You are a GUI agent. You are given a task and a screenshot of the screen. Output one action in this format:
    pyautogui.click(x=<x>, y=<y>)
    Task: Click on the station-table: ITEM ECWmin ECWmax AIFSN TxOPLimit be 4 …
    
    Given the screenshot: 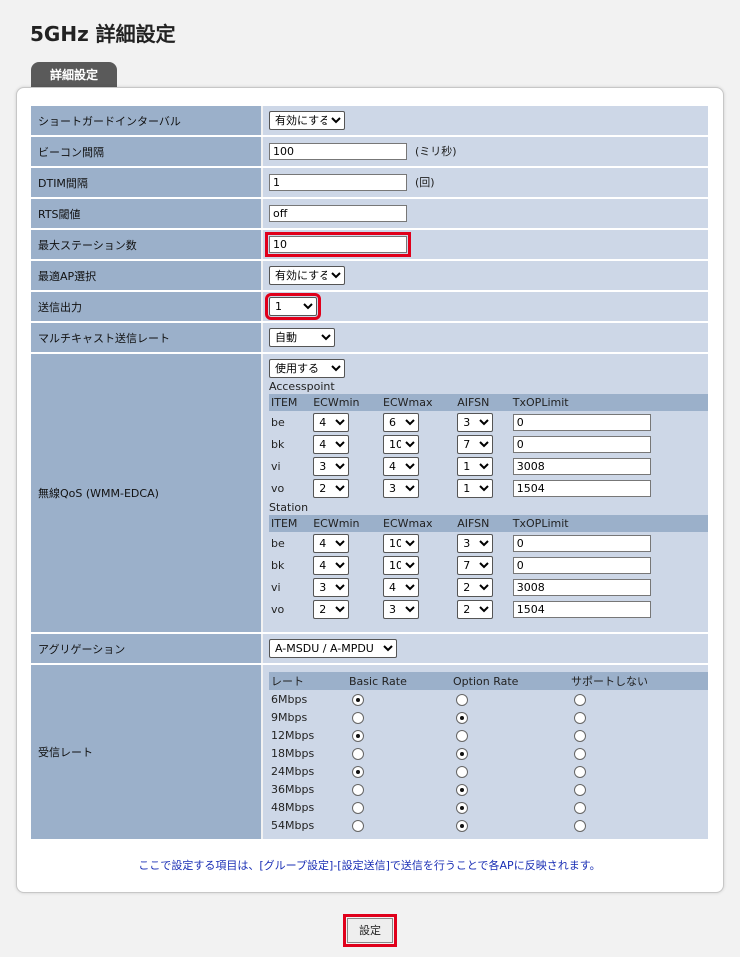 What is the action you would take?
    pyautogui.click(x=488, y=567)
    